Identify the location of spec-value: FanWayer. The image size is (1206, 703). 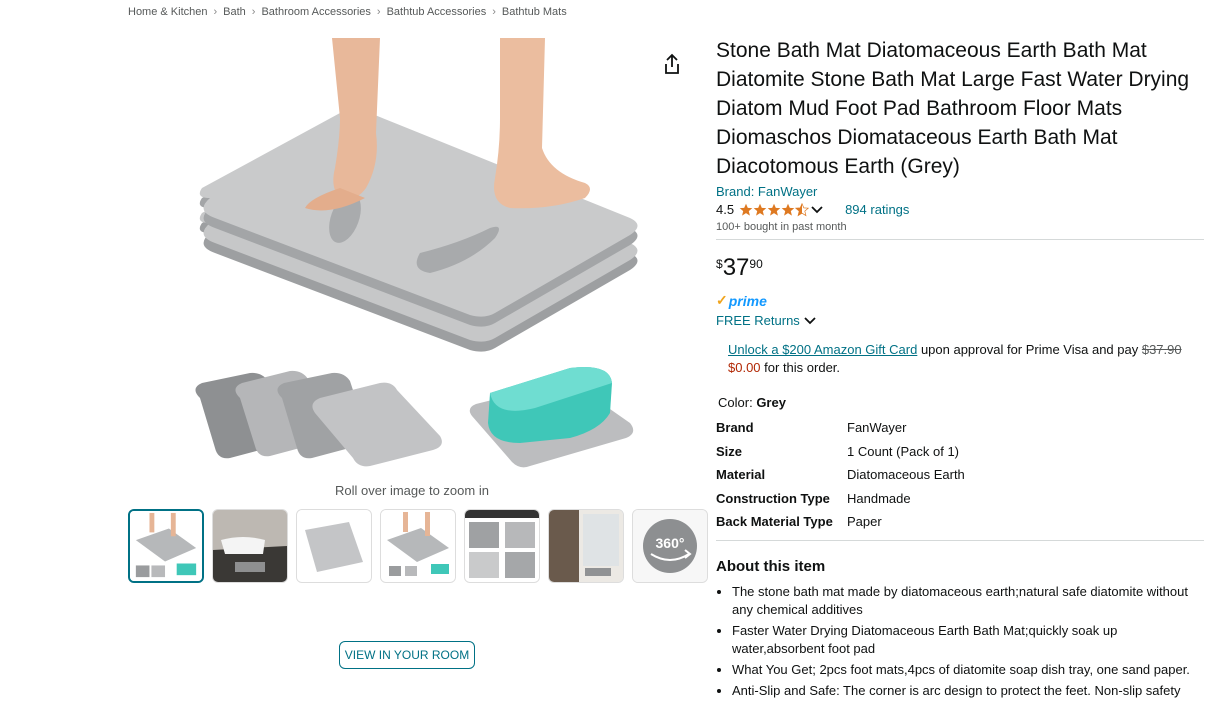
(877, 428).